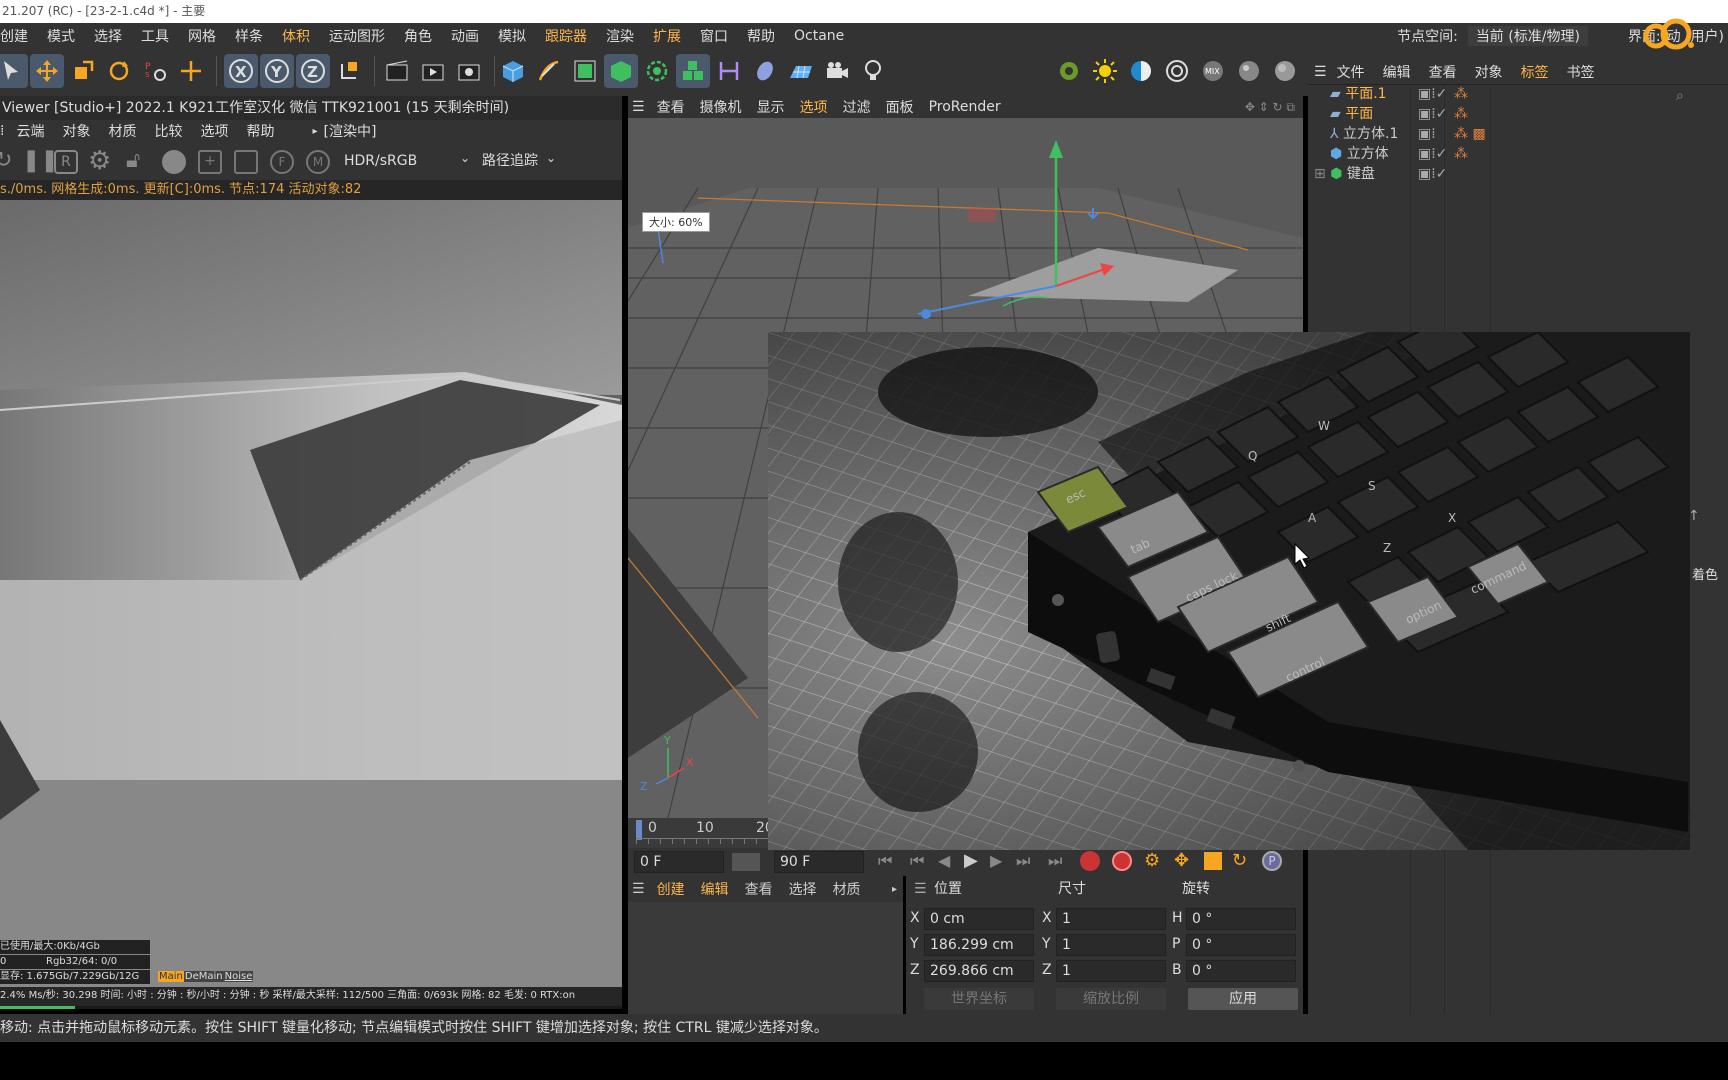 This screenshot has height=1080, width=1728. Describe the element at coordinates (566, 36) in the screenshot. I see `menu-item: 跟踪器` at that location.